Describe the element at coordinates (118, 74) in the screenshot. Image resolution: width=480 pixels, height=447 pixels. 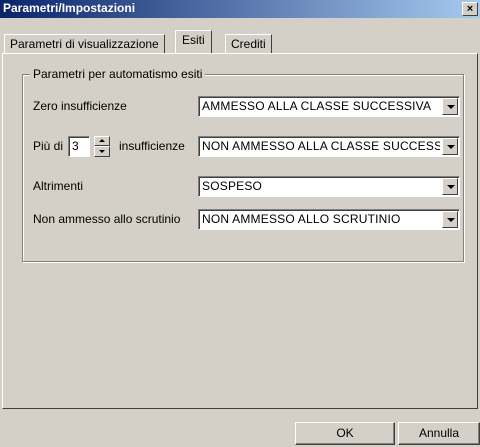
I see `group-legend: Parametri per automatismo esiti` at that location.